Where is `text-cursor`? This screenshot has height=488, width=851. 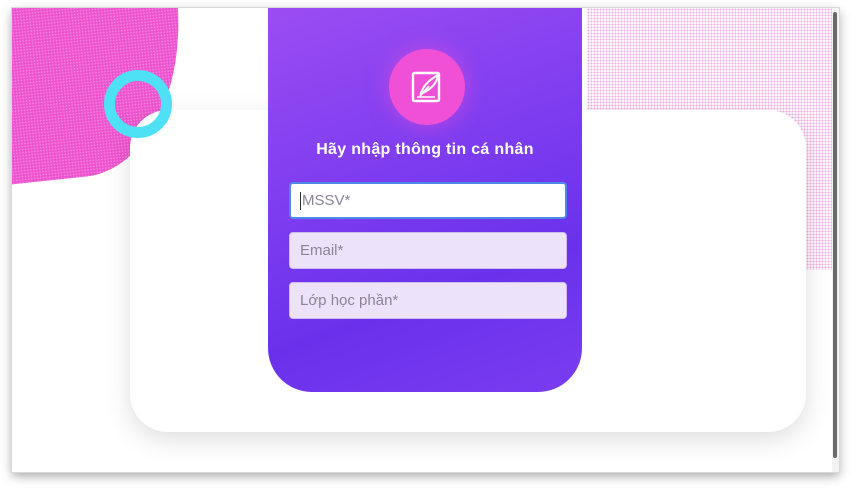
text-cursor is located at coordinates (300, 200).